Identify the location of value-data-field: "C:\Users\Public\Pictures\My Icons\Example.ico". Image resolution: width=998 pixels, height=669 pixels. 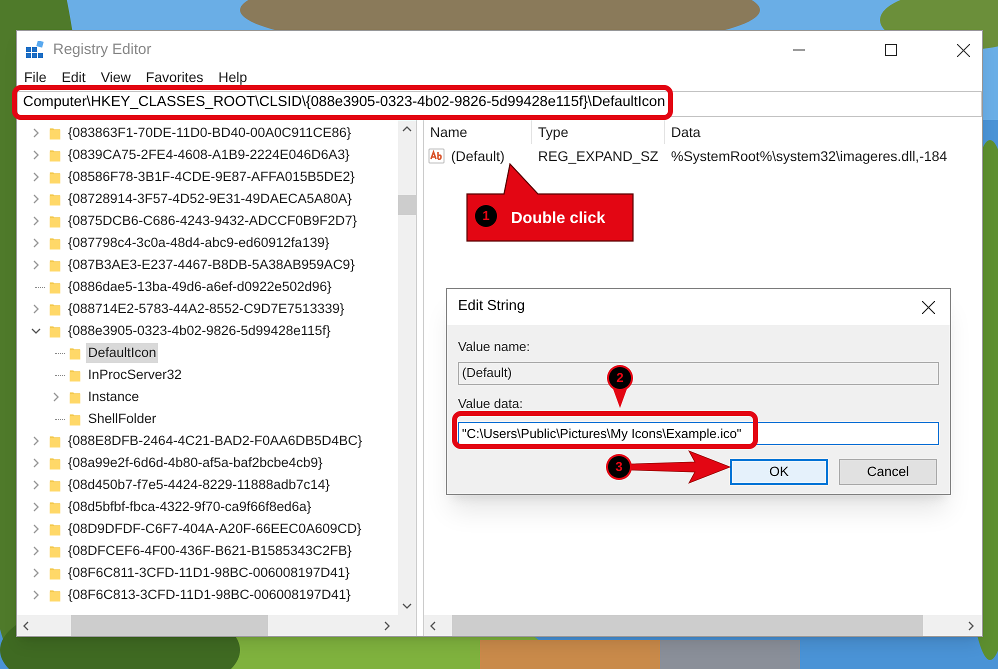
(698, 433).